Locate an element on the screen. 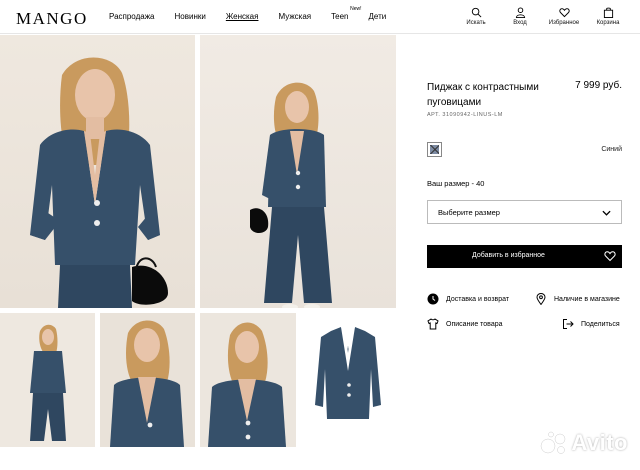 The height and width of the screenshot is (470, 640). favorites-label: Избранное is located at coordinates (564, 23).